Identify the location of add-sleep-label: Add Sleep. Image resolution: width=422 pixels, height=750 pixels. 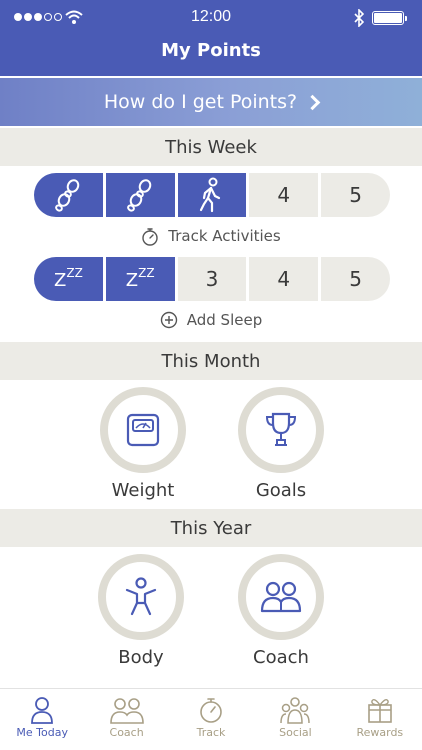
(224, 320).